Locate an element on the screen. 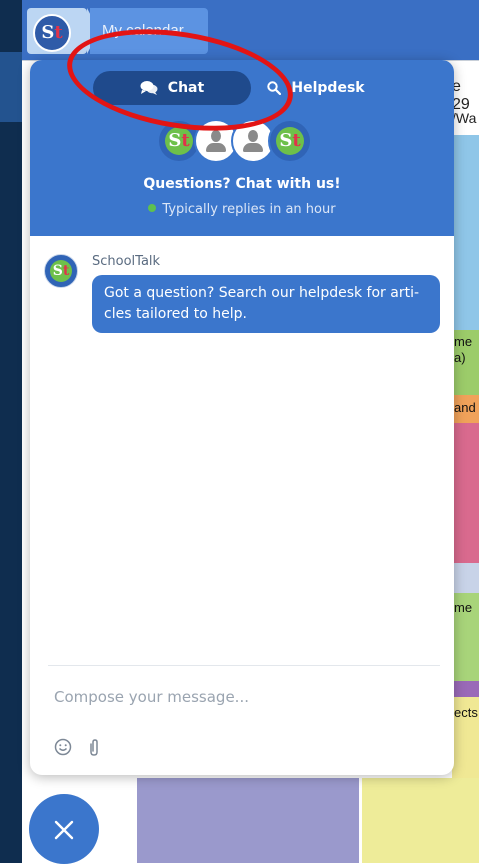 This screenshot has height=864, width=479. app-left-strip-highlight is located at coordinates (11, 87).